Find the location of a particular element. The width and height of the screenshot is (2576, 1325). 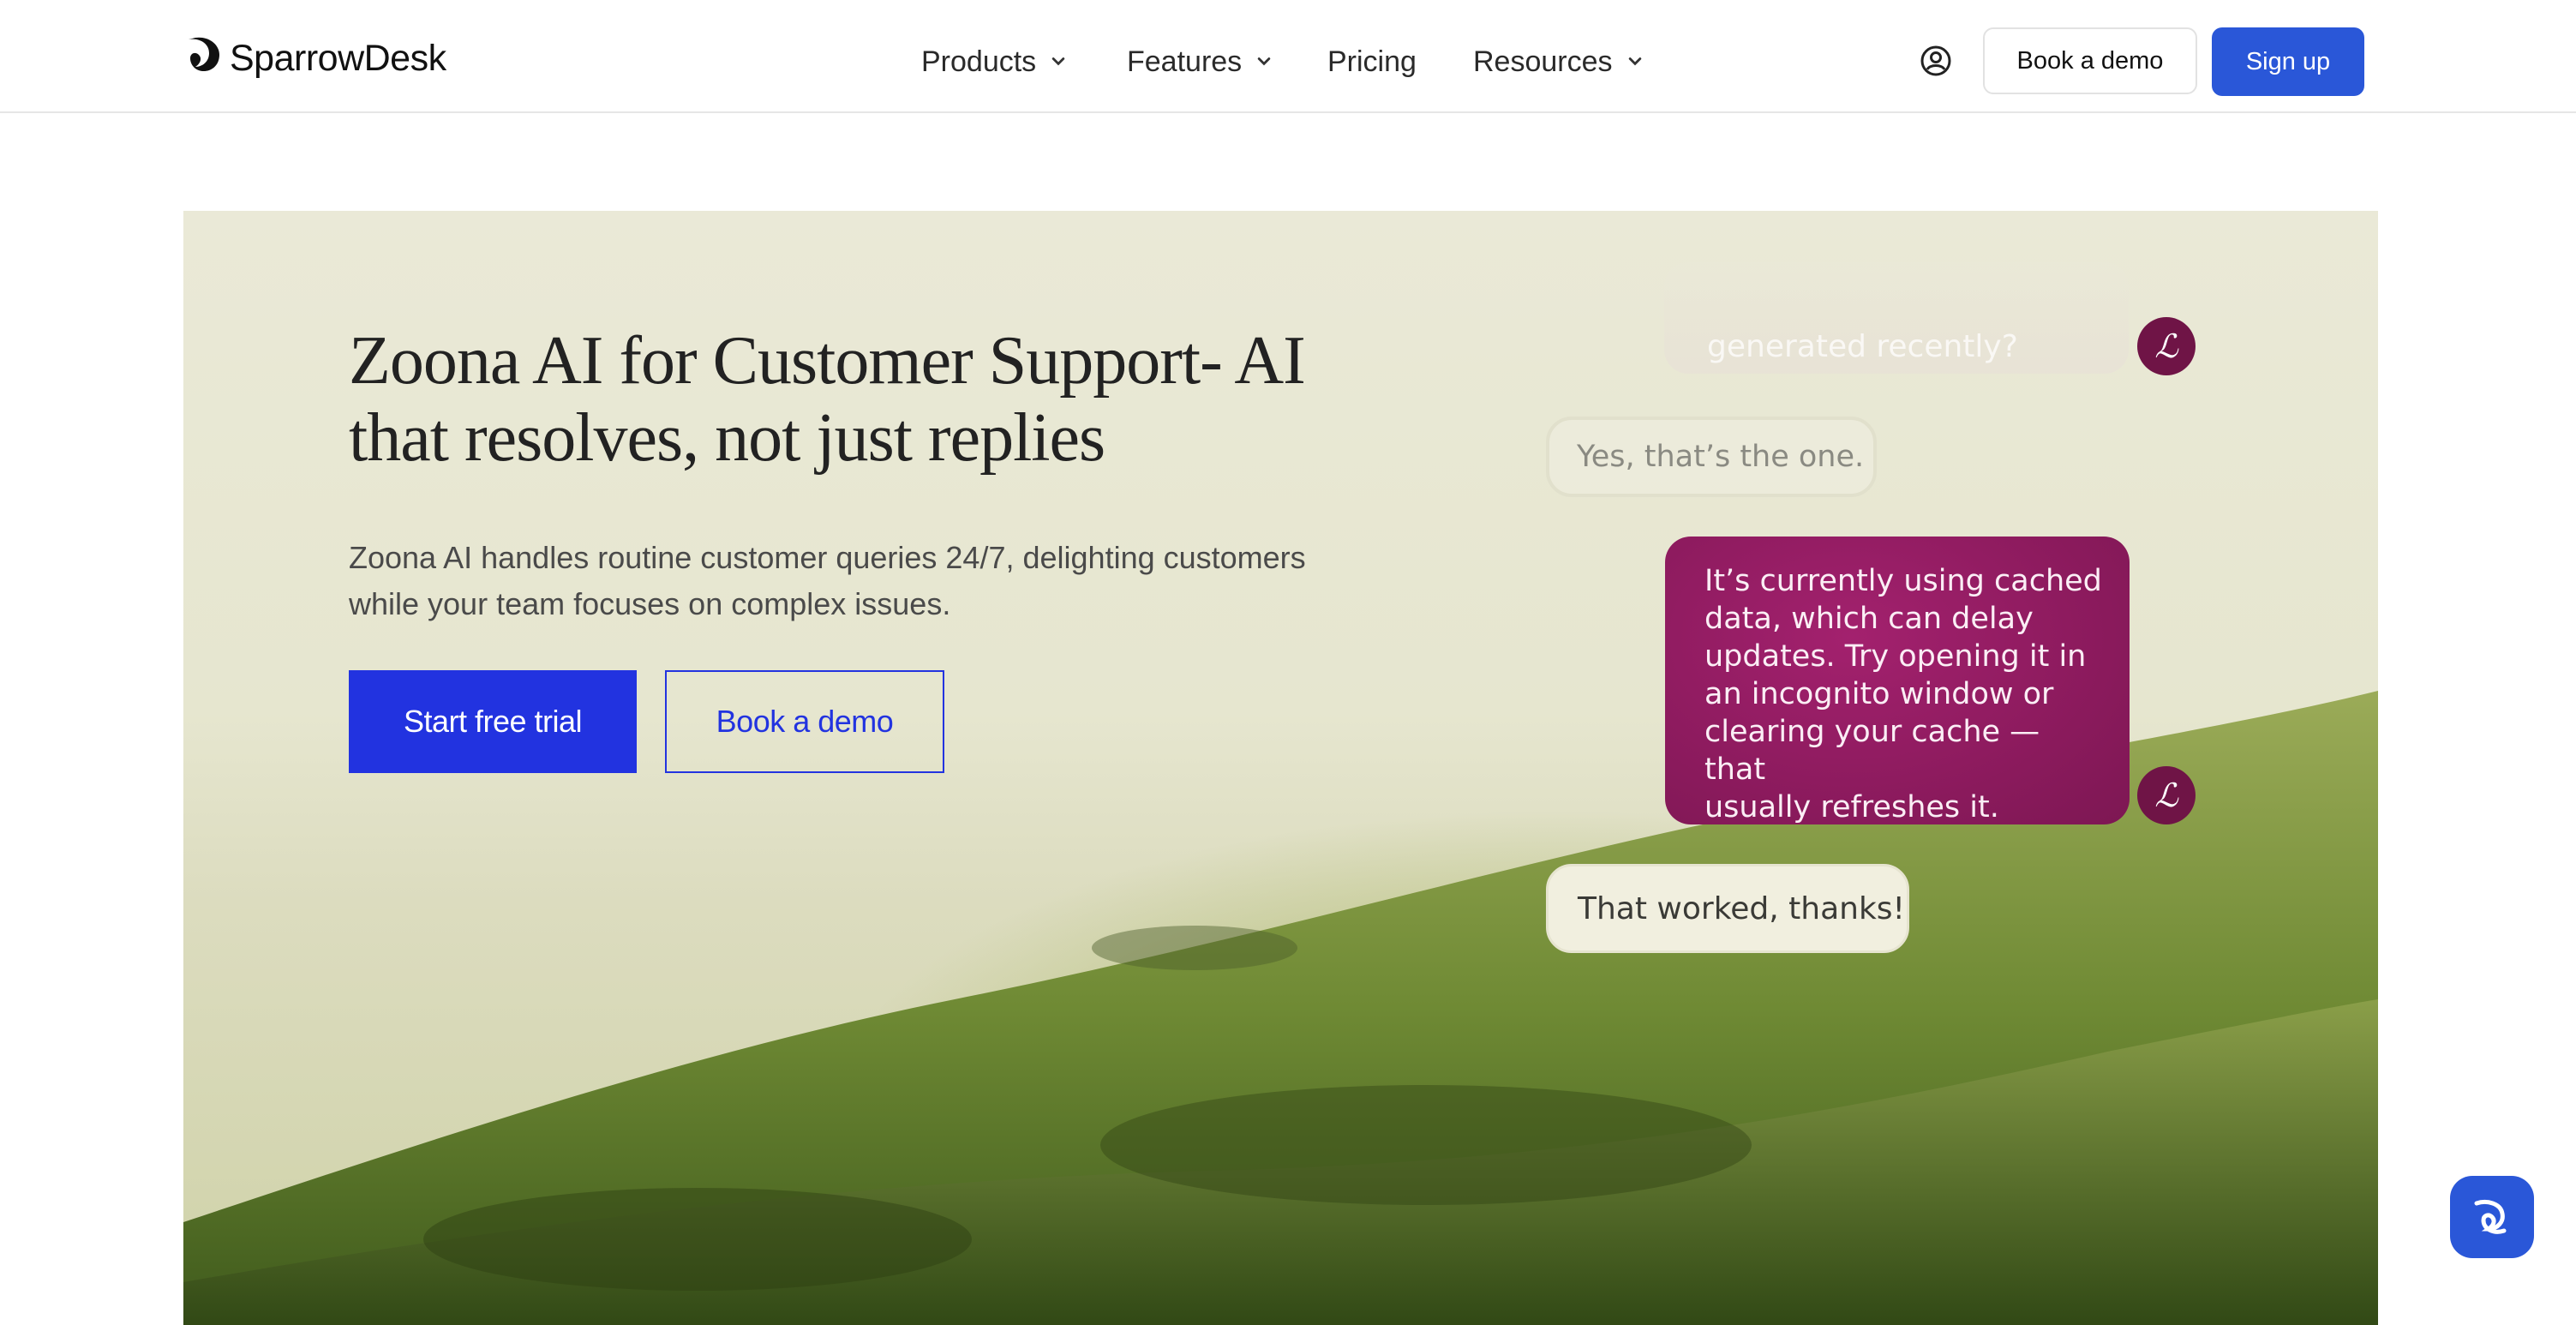

nav-features: Features is located at coordinates (1201, 61).